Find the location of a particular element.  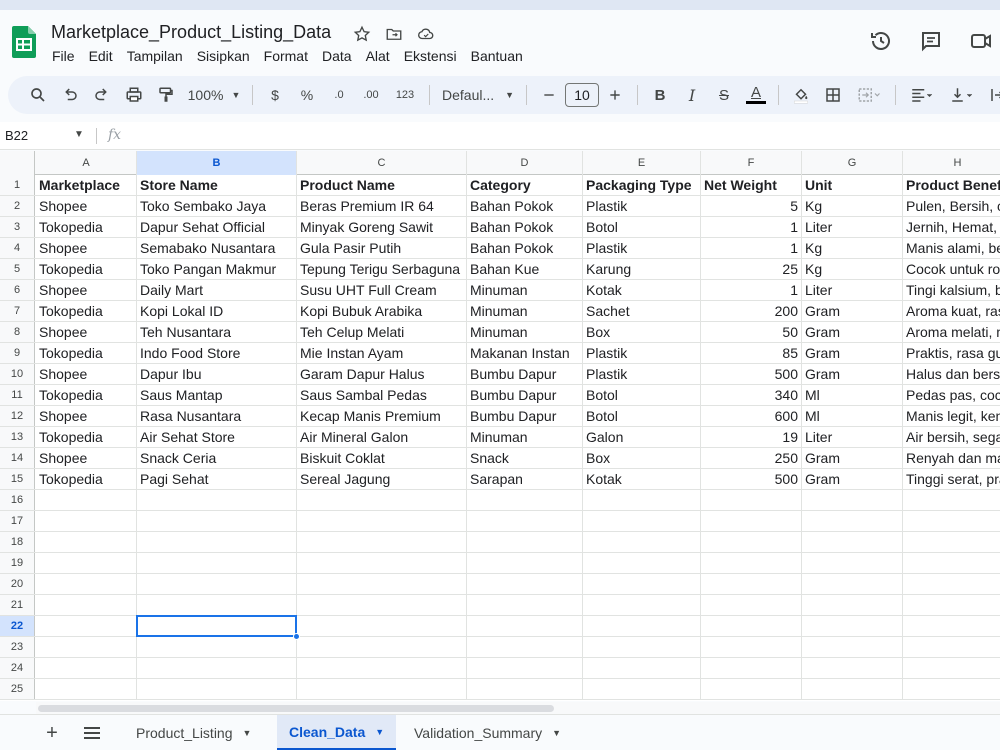

chevron-down-icon: ▼ is located at coordinates (379, 732).